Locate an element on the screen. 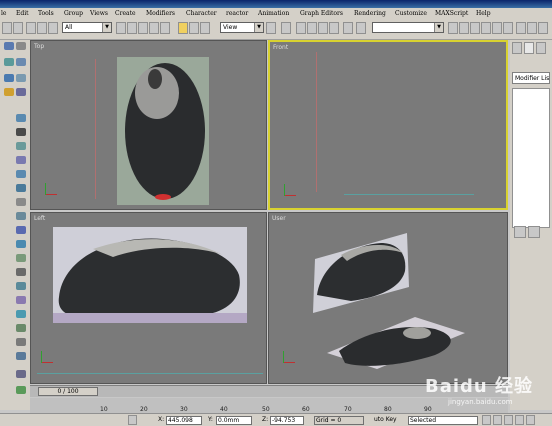 This screenshot has height=426, width=552. menu-animation: Animation is located at coordinates (273, 13).